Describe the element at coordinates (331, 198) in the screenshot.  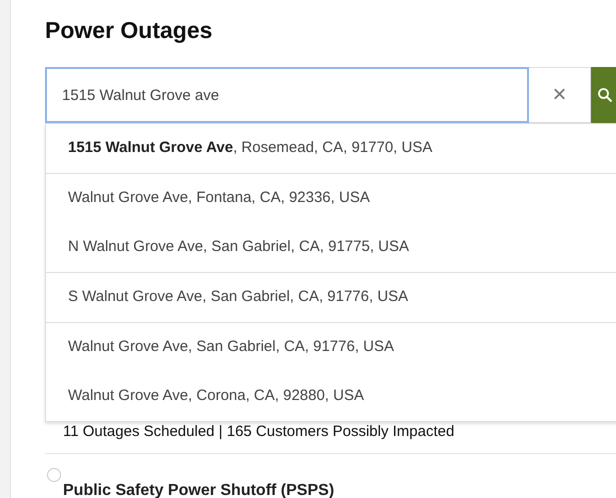
I see `suggestion-item: Walnut Grove Ave, Fontana, CA, 92336, USA` at that location.